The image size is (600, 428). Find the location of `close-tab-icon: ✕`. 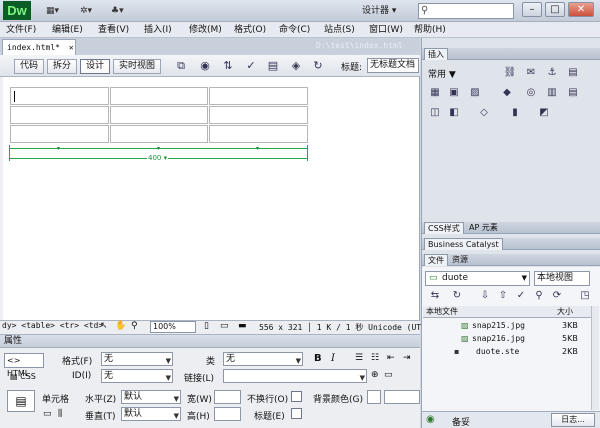

close-tab-icon: ✕ is located at coordinates (71, 47).